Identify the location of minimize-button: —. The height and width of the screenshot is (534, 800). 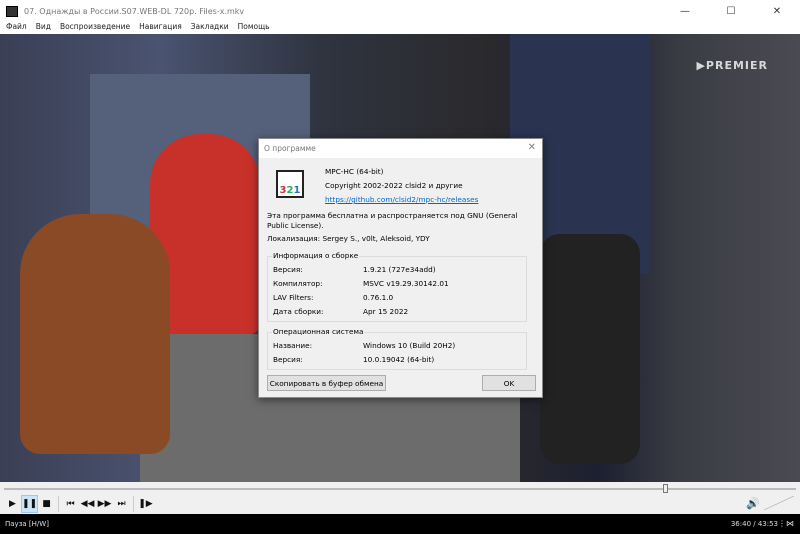
(685, 11).